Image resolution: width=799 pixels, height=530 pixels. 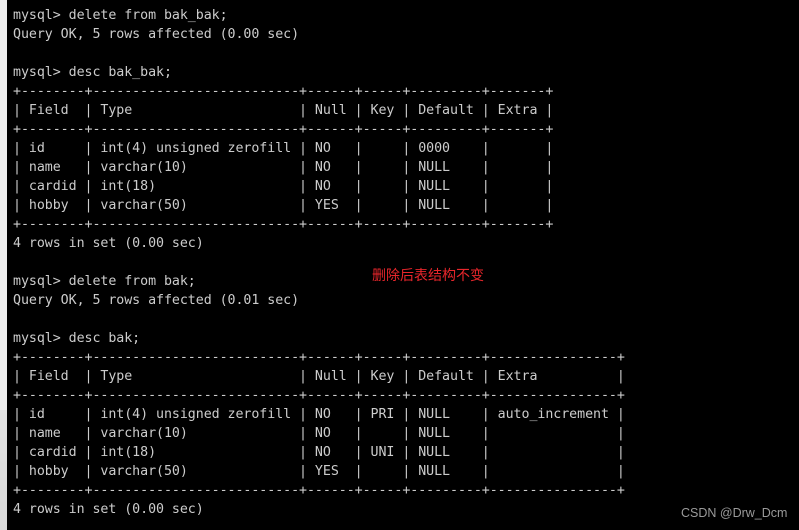 I want to click on result-line: Query OK, 5 rows affected (0.00 sec), so click(x=156, y=34).